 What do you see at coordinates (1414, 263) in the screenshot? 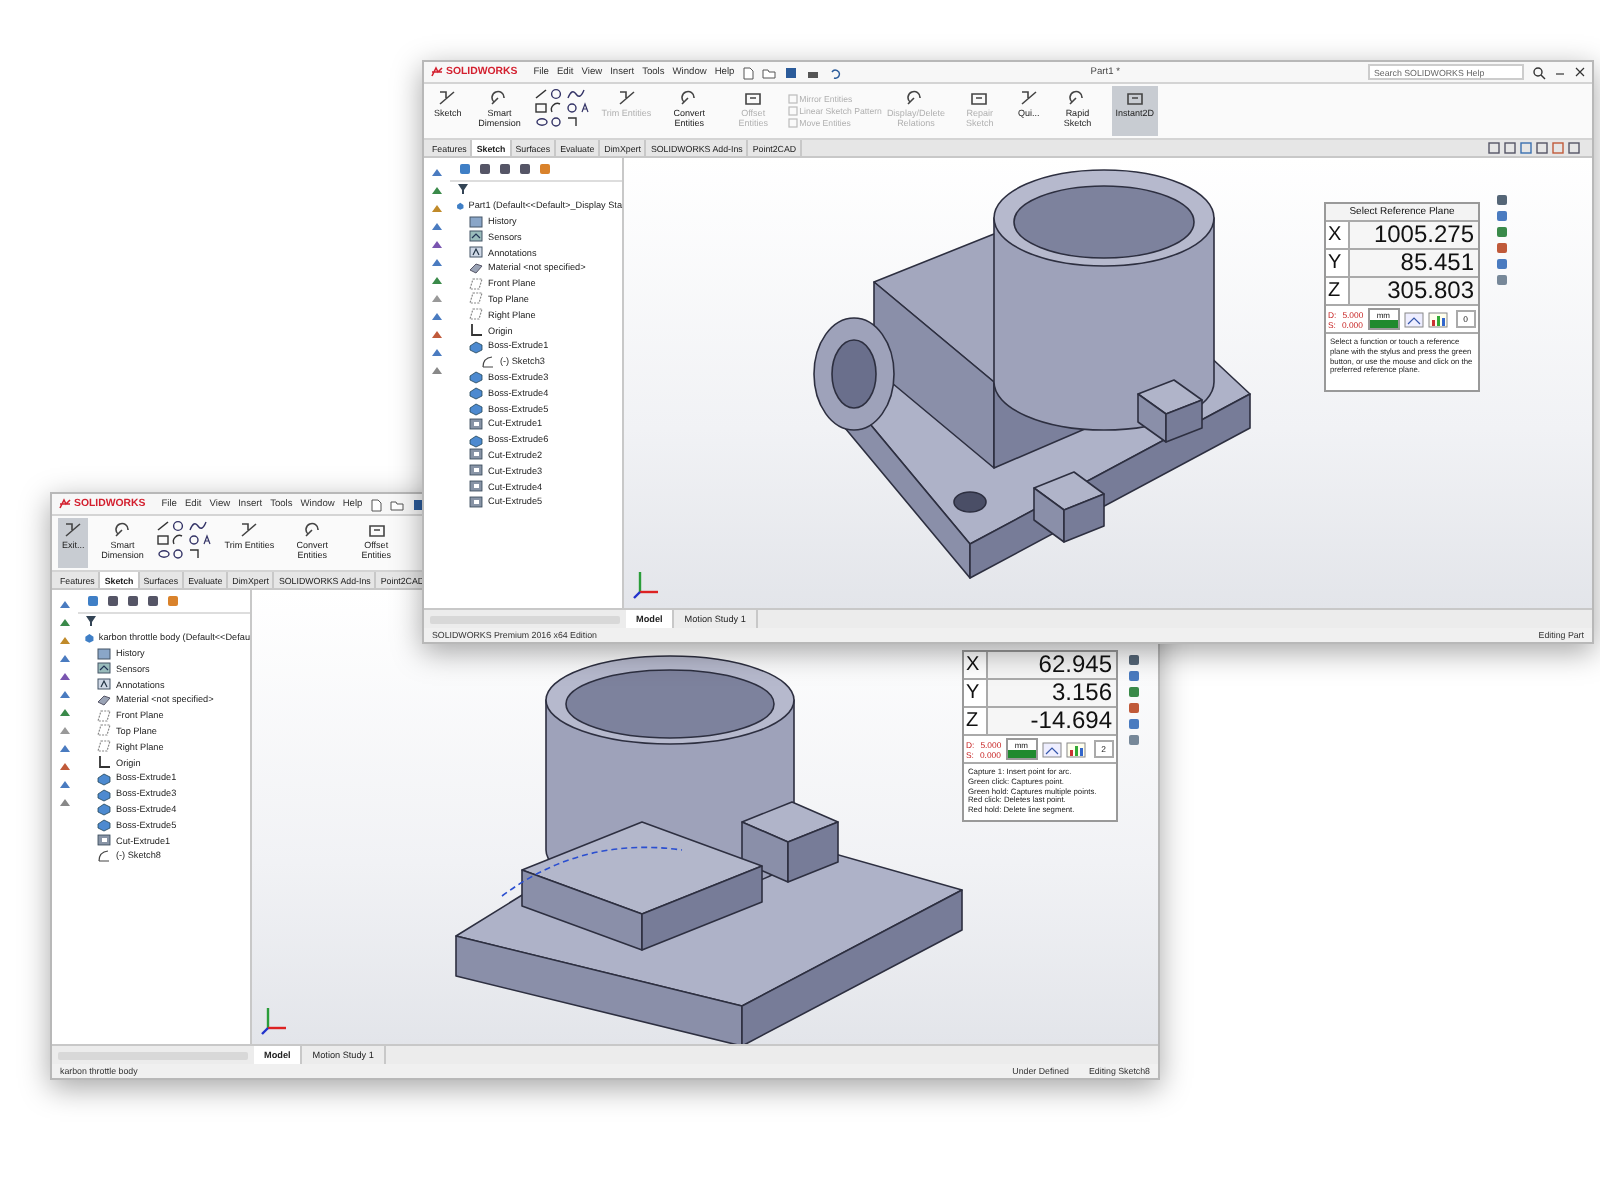
I see `coordinate-value: 85.451` at bounding box center [1414, 263].